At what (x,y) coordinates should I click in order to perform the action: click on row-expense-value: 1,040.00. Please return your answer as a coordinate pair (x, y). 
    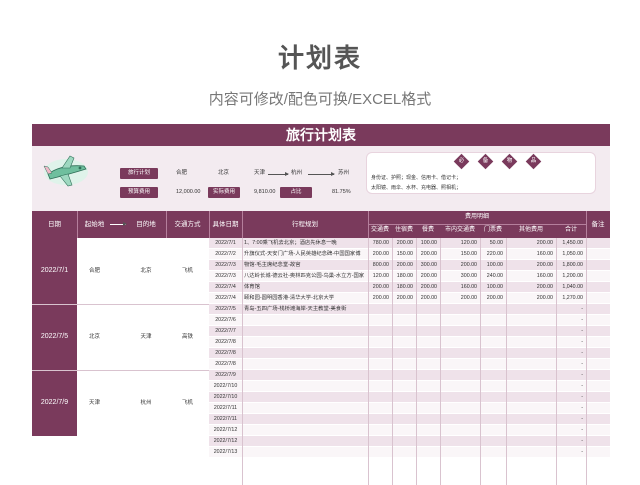
    Looking at the image, I should click on (572, 287).